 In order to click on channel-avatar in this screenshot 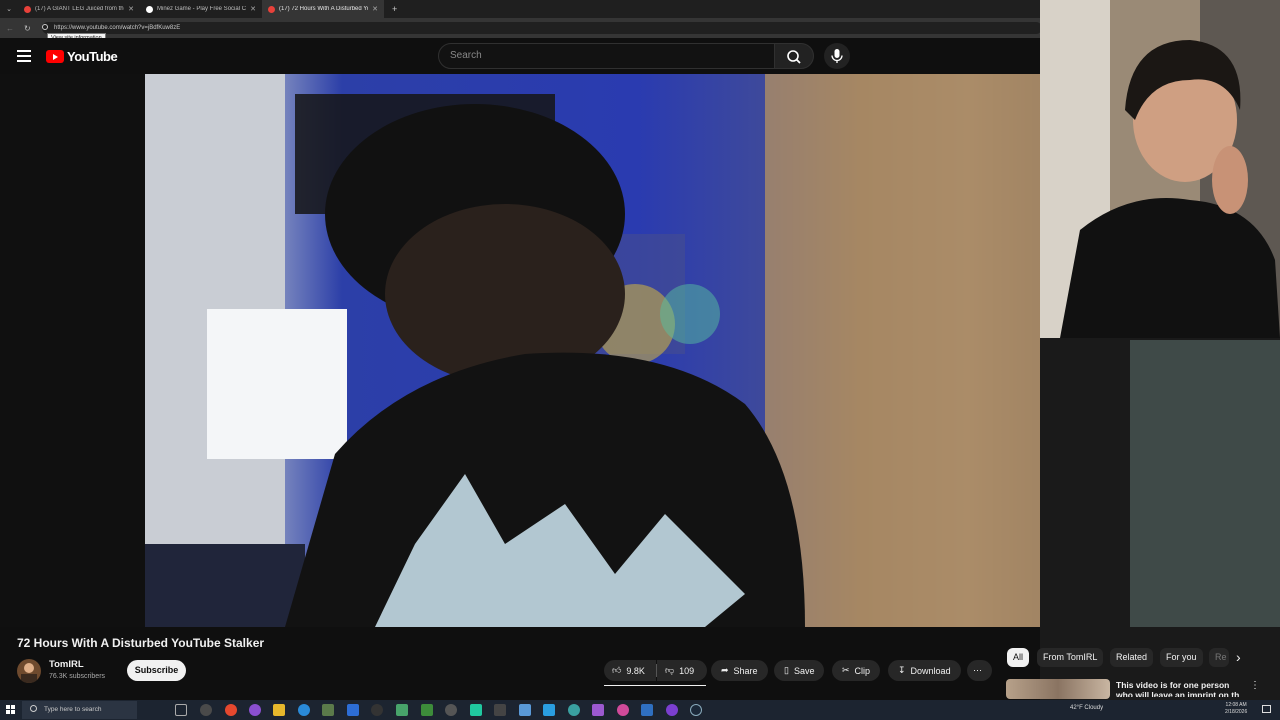, I will do `click(29, 671)`.